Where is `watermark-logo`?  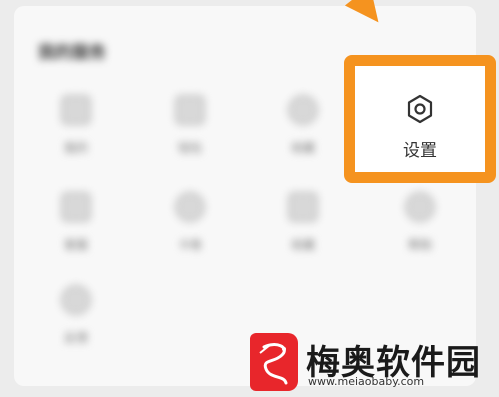 watermark-logo is located at coordinates (274, 362).